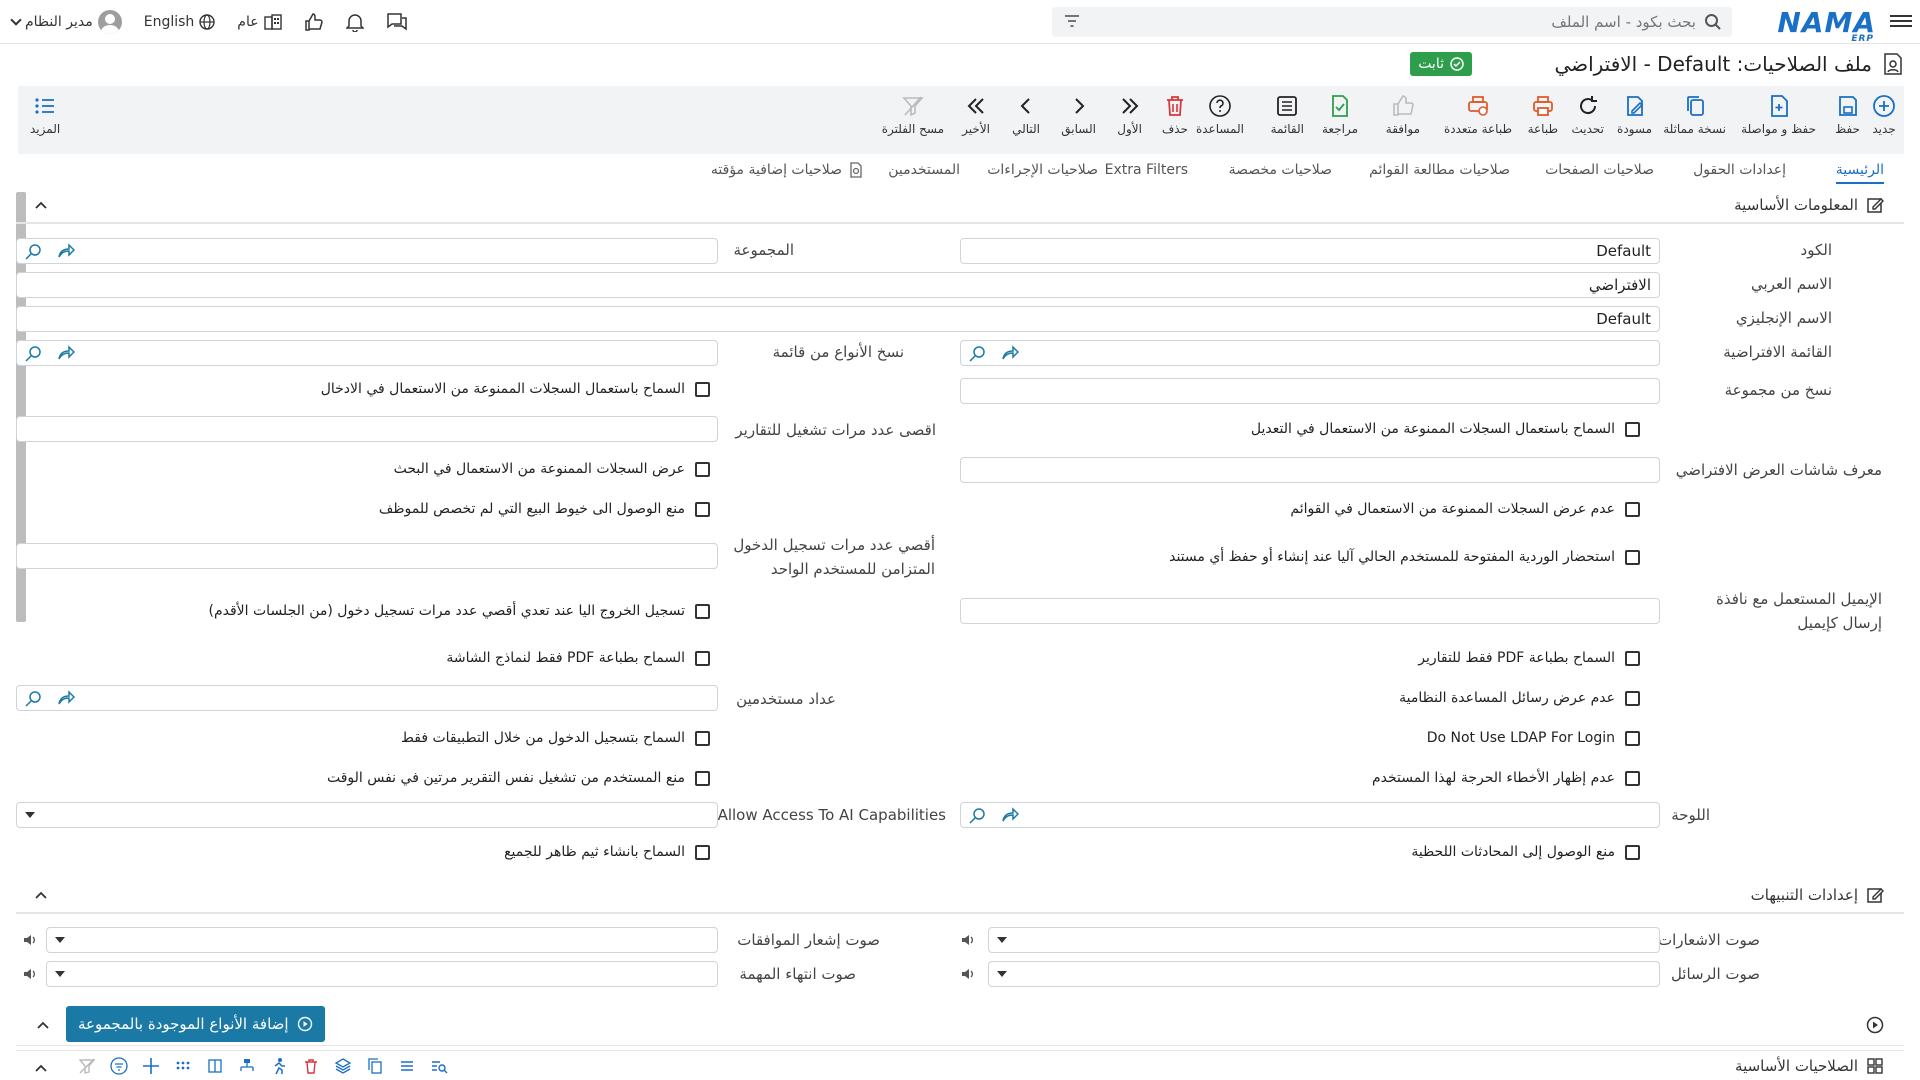  Describe the element at coordinates (1529, 658) in the screenshot. I see `pdf-reports-checkbox: السماح بطباعة PDF فقط للتقارير` at that location.